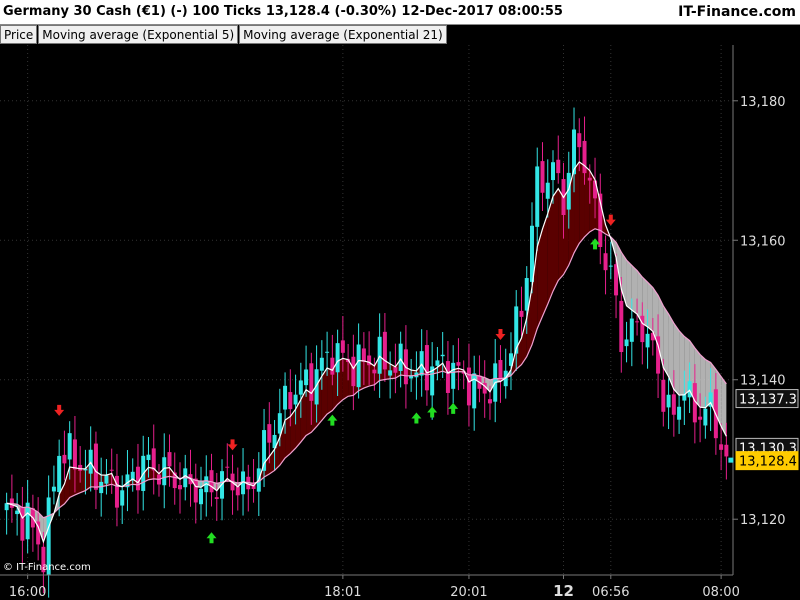 This screenshot has height=600, width=800. Describe the element at coordinates (731, 460) in the screenshot. I see `last-price-marker` at that location.